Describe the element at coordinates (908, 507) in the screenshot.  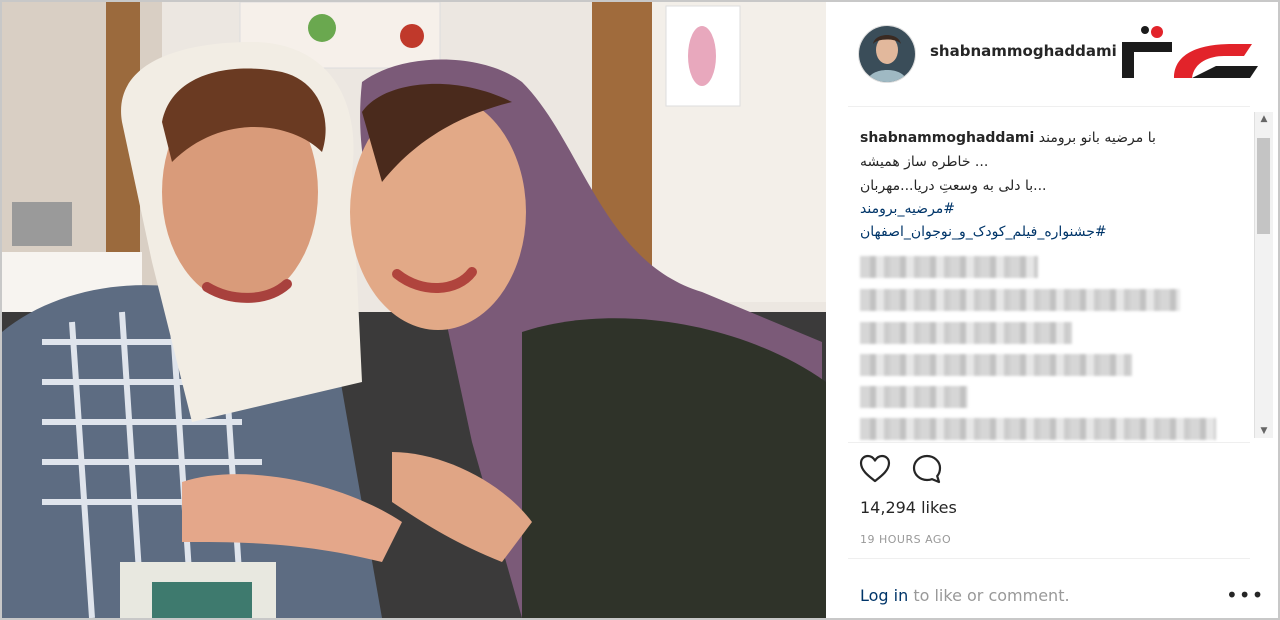
I see `likes-count: 14,294 likes` at that location.